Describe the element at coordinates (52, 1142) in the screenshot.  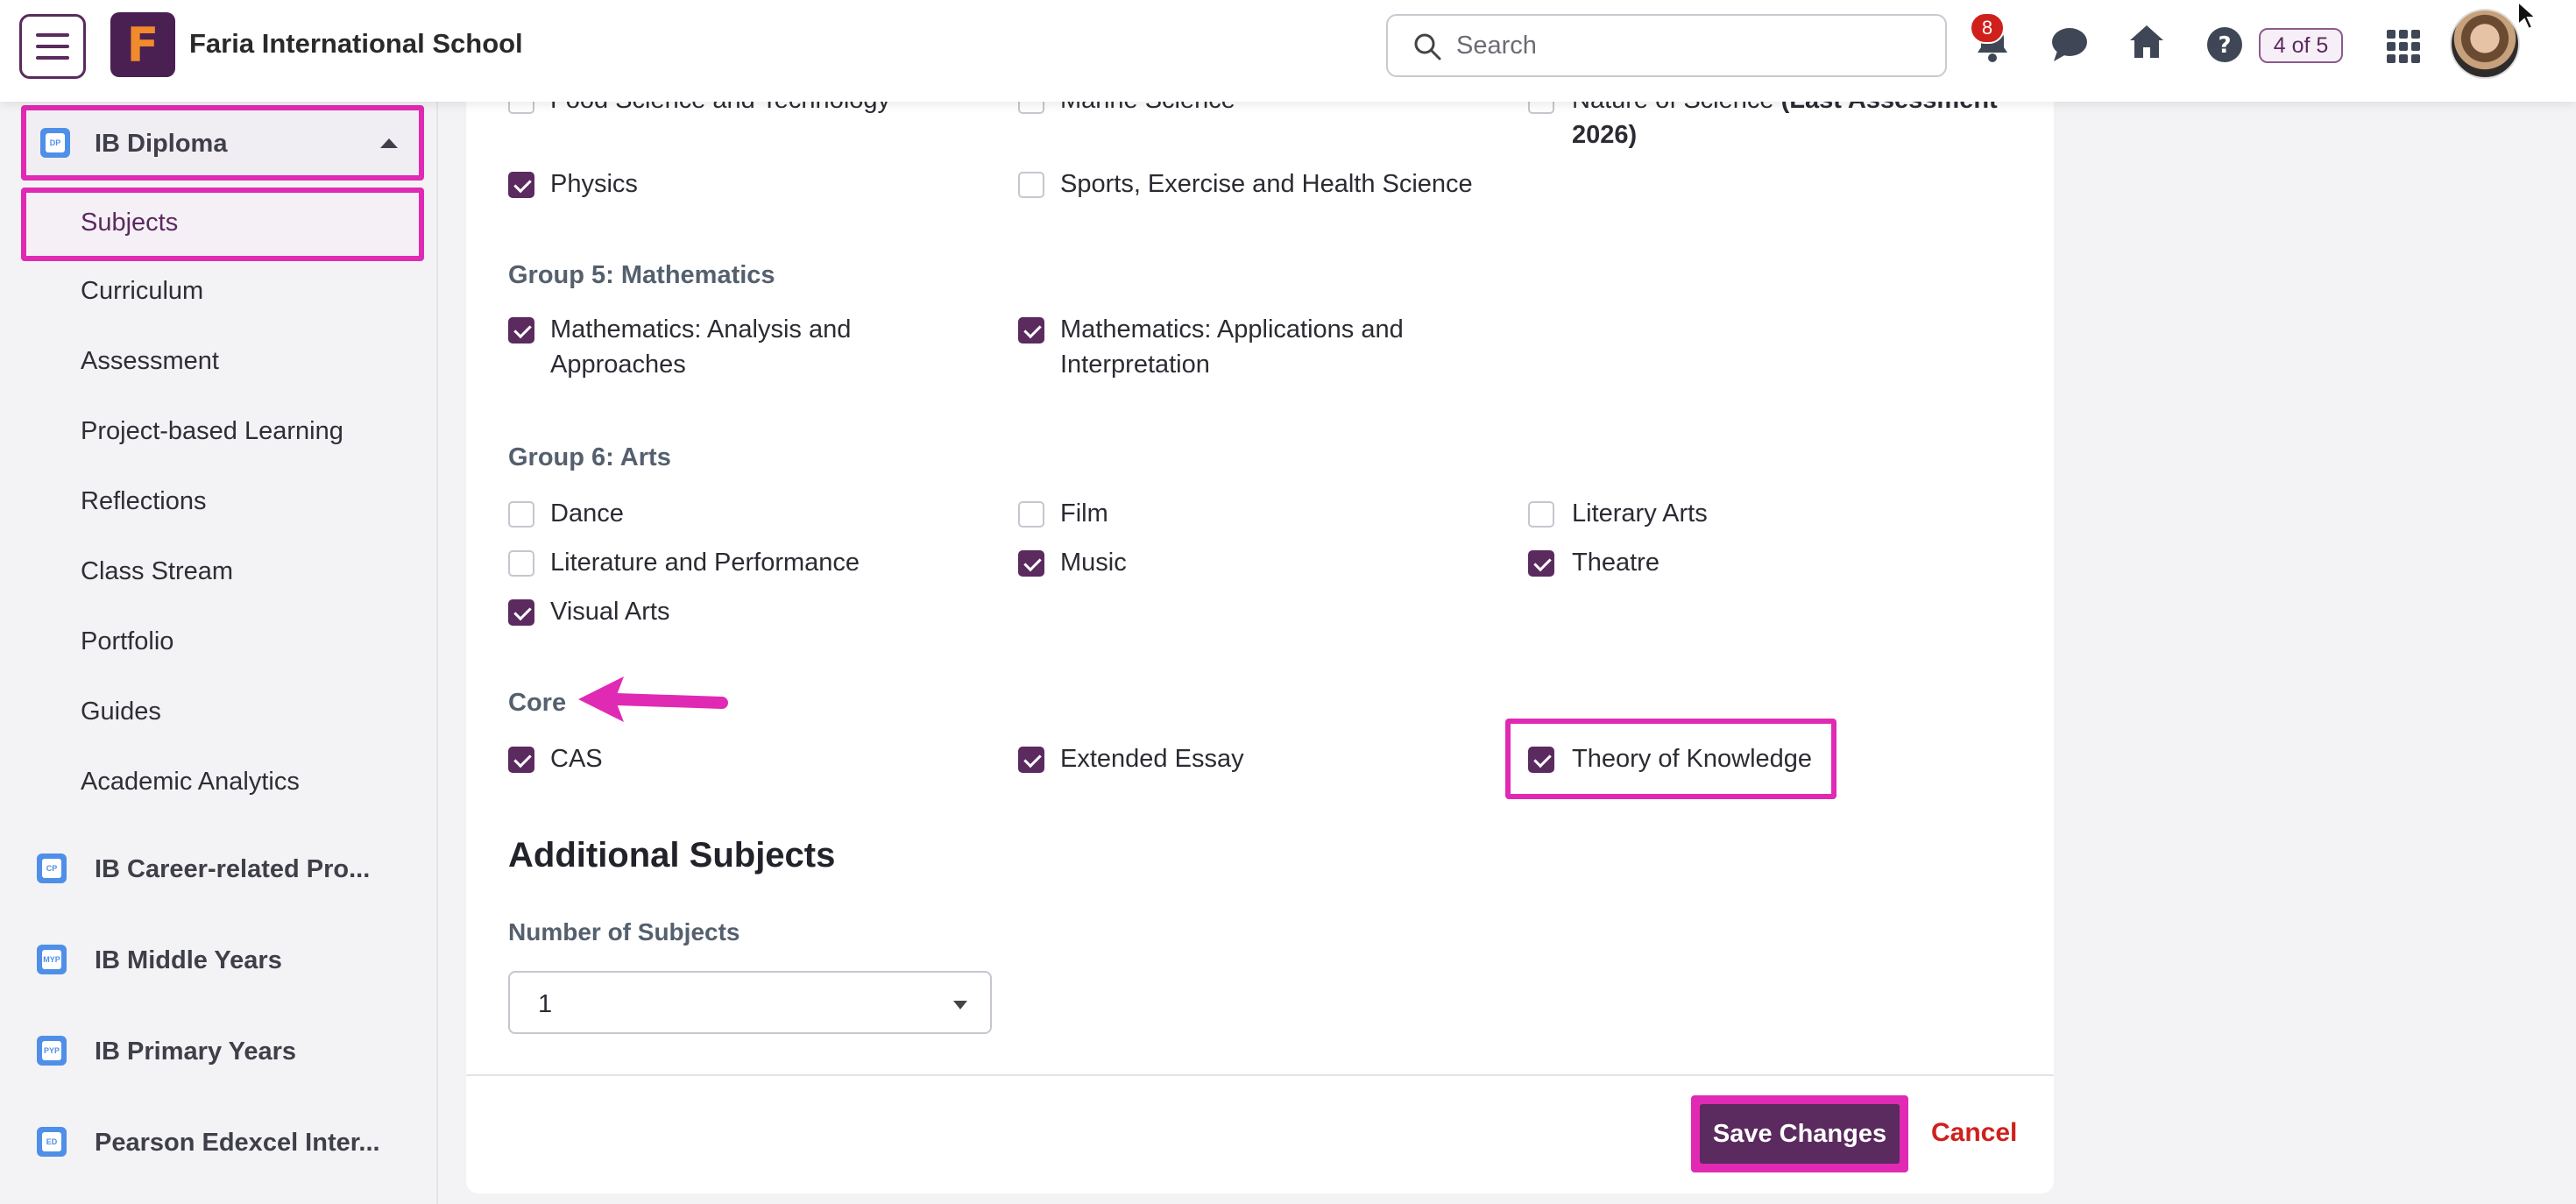
I see `pearson-edexcel-icon` at that location.